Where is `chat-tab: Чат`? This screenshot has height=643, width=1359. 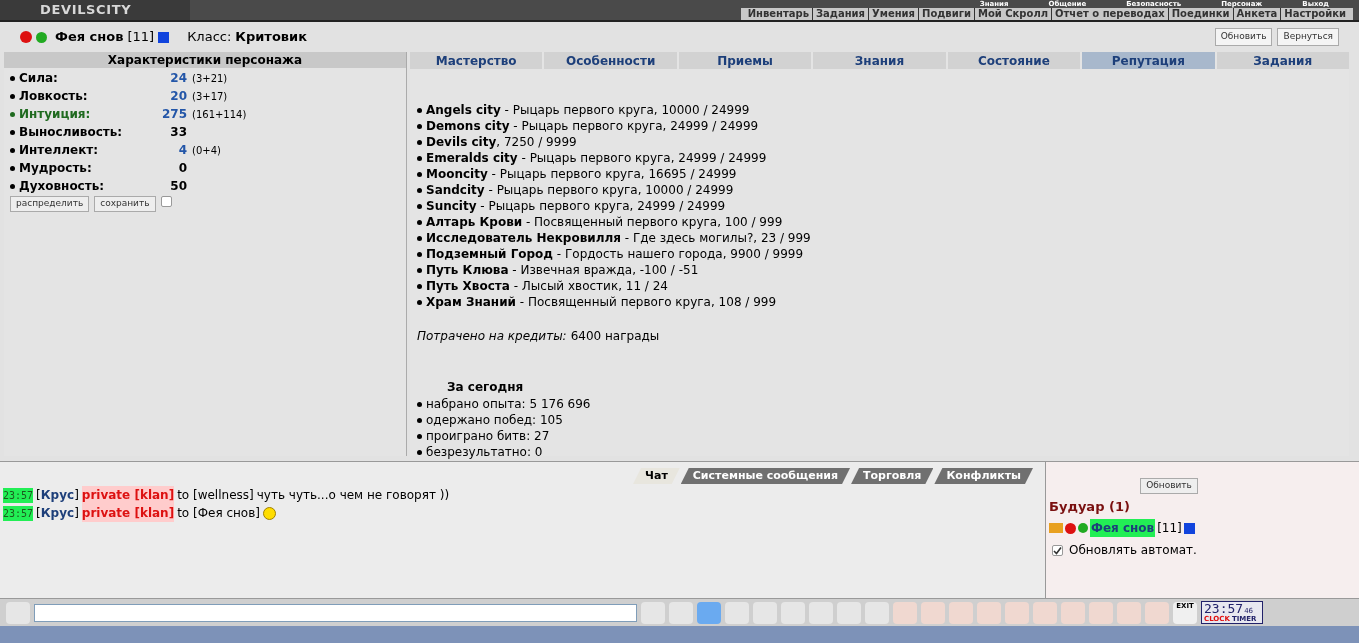
chat-tab: Чат is located at coordinates (656, 476).